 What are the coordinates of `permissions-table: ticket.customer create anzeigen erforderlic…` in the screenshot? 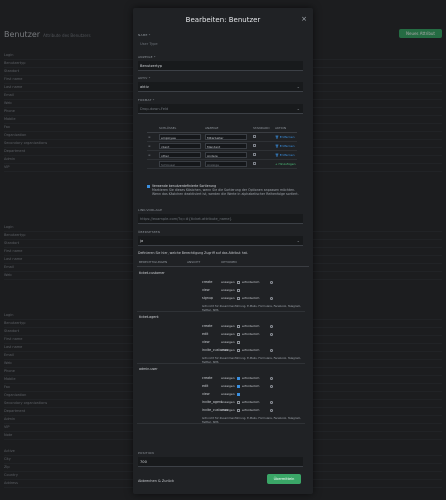 It's located at (223, 362).